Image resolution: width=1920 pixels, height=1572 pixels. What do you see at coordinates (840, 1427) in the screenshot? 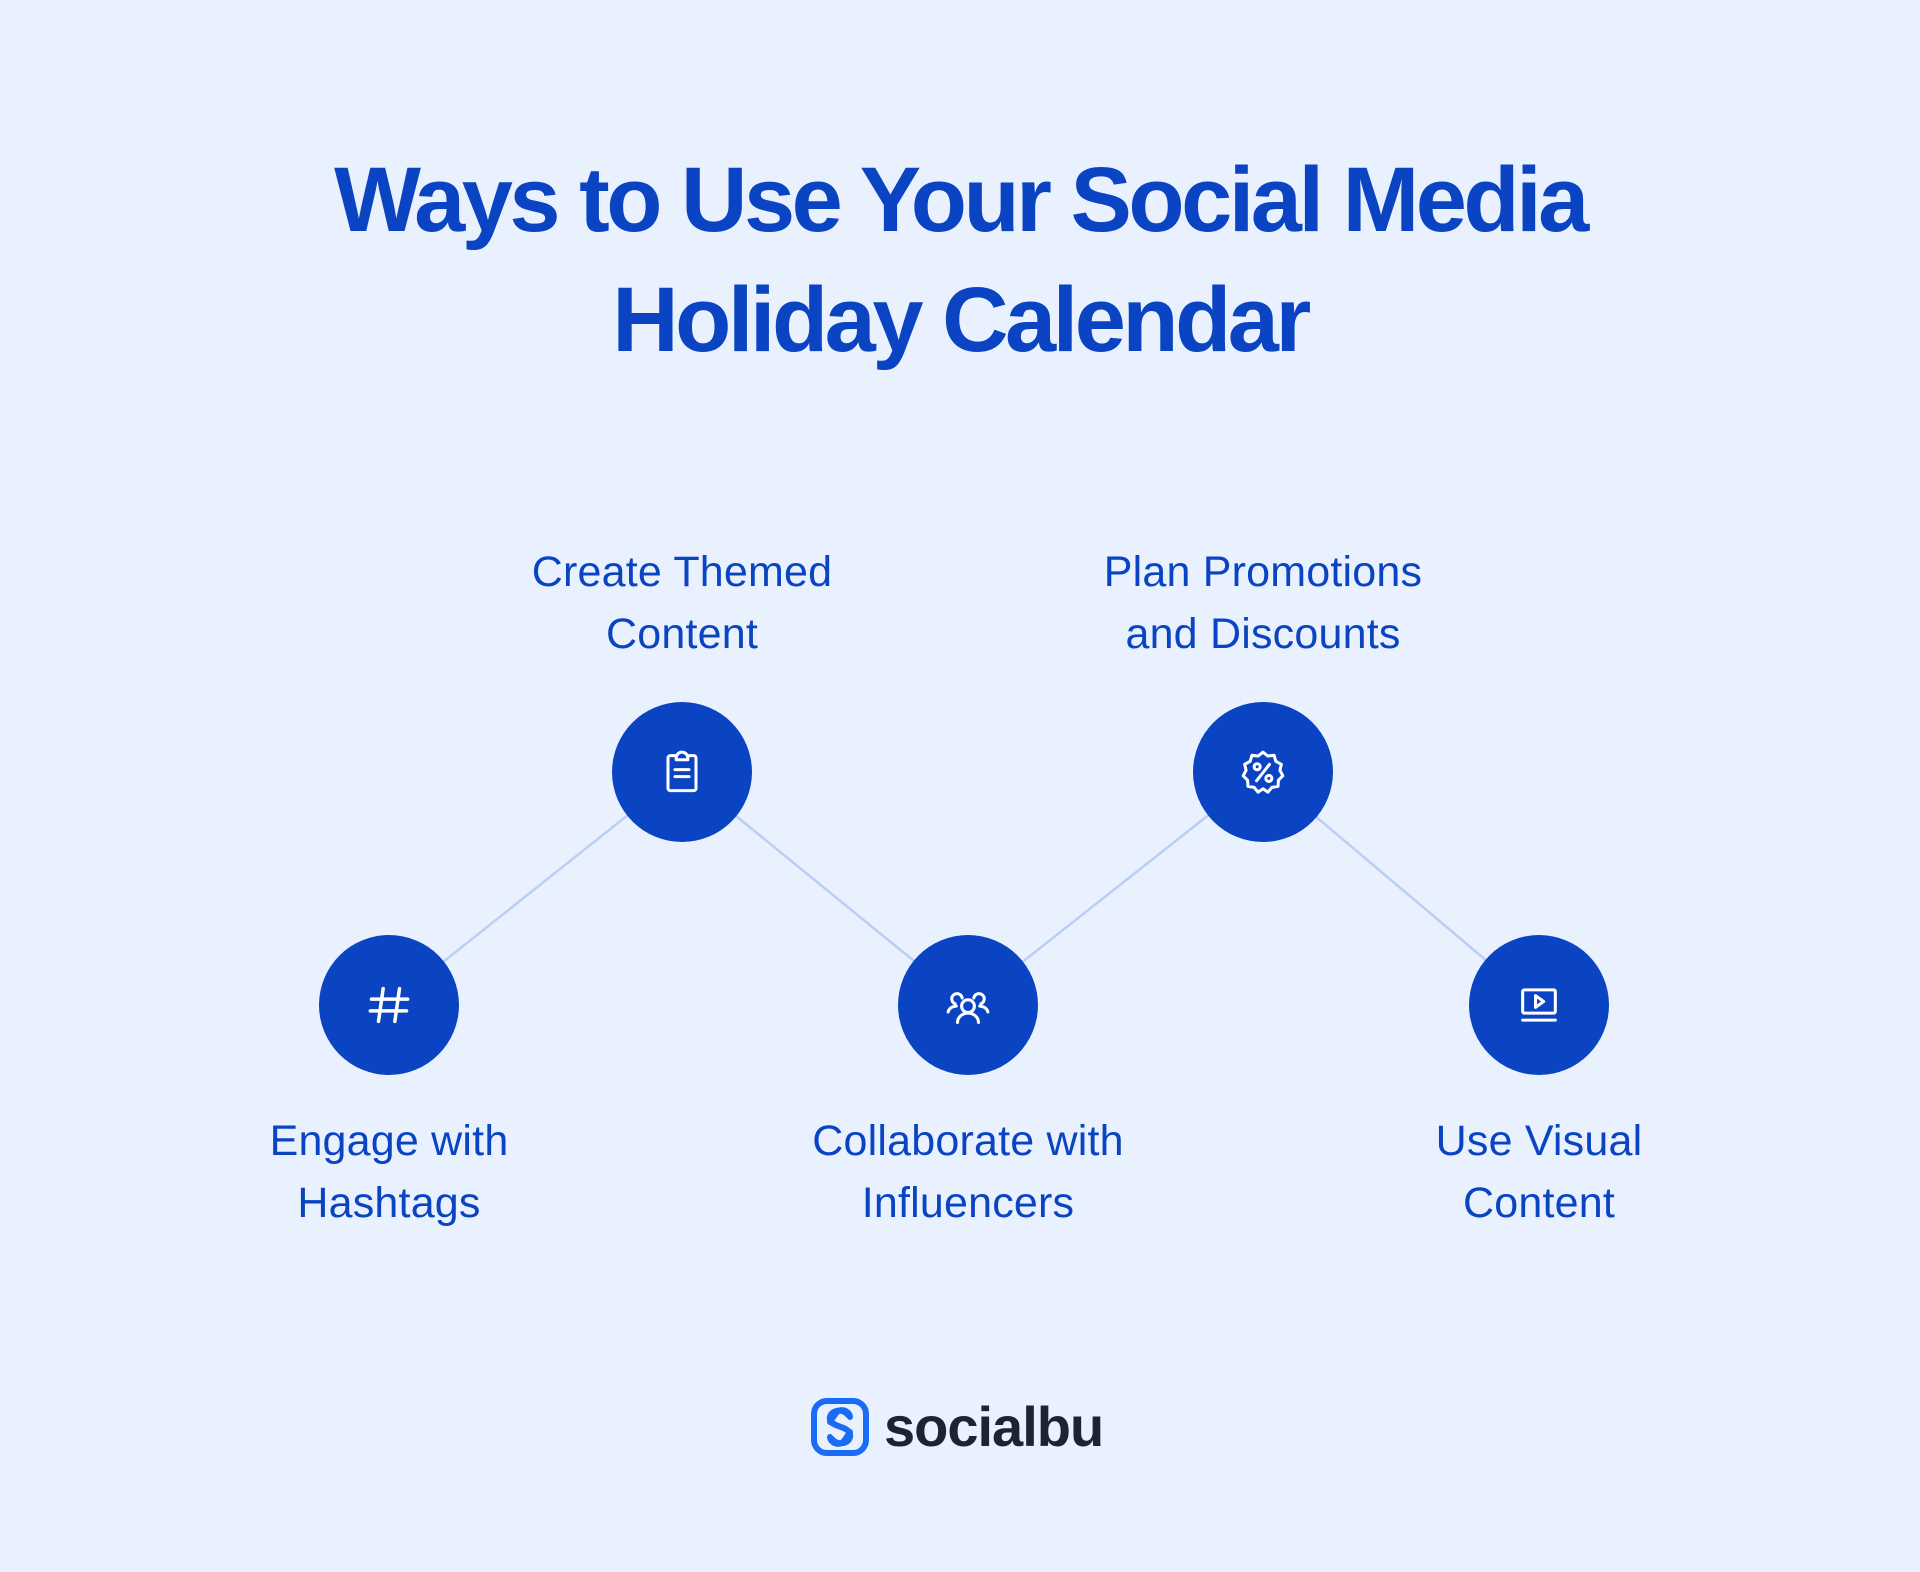
I see `socialbu-logo-icon` at bounding box center [840, 1427].